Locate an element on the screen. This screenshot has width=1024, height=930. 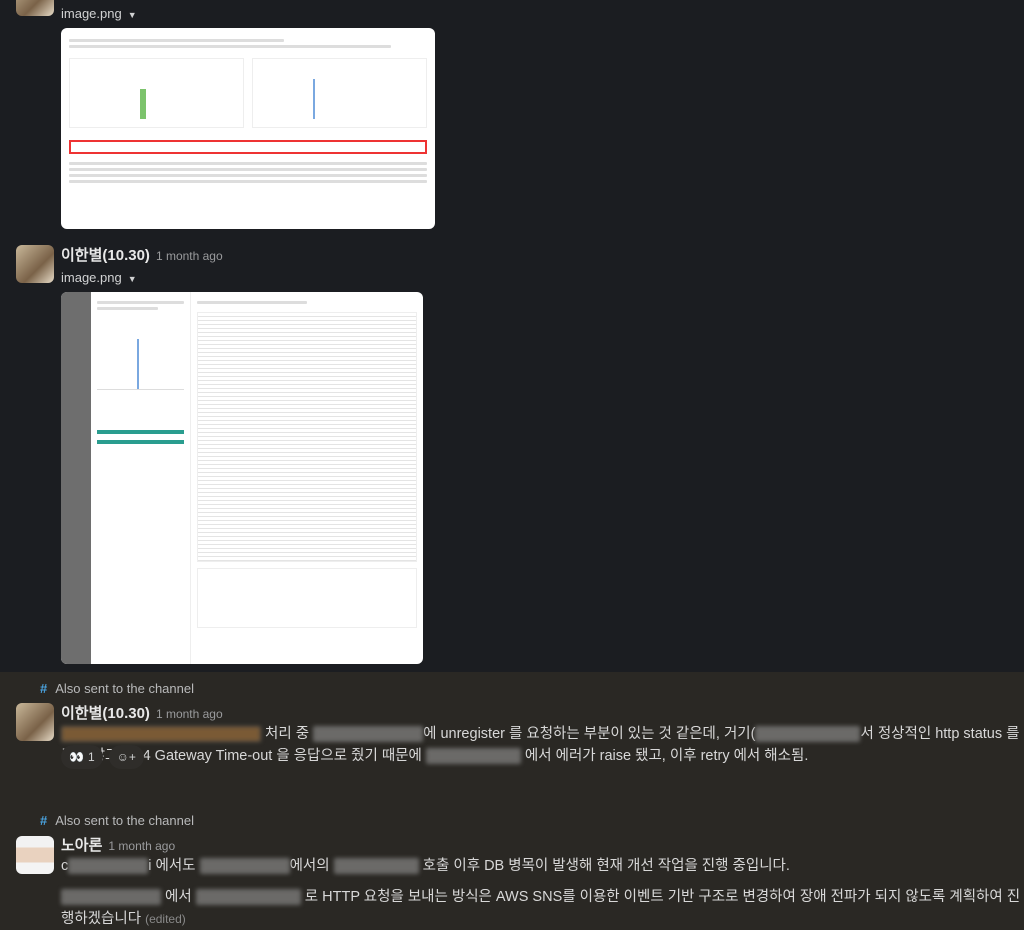
file-header: image.png ▼ is located at coordinates (99, 14).